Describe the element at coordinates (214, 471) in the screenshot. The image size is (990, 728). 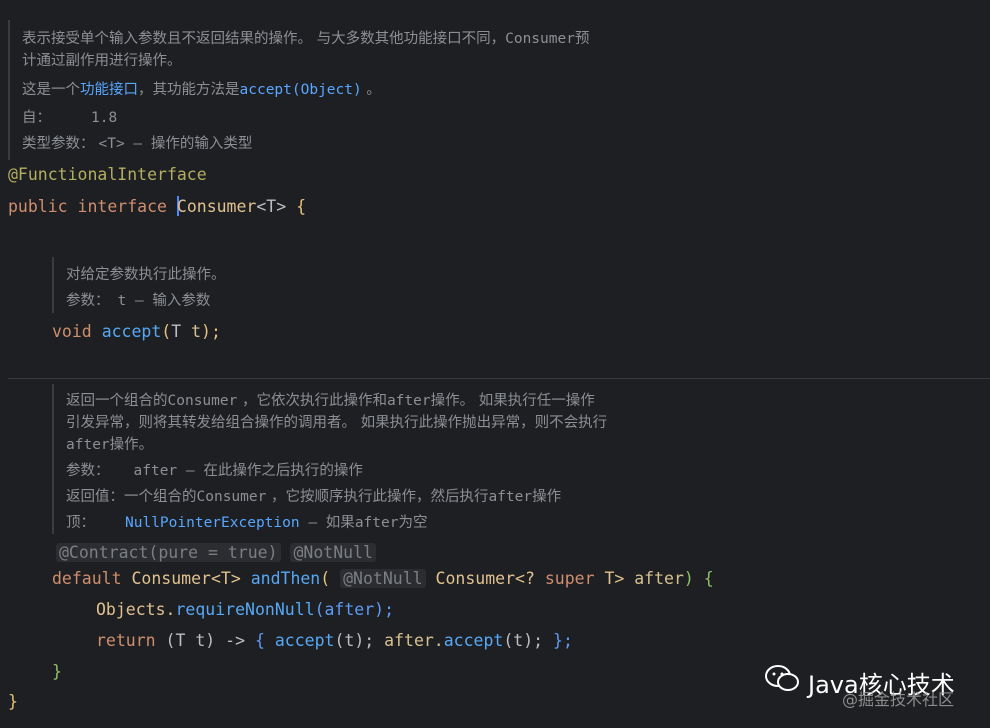
I see `doc-params: 参数： after – 在此操作之后执行的操作` at that location.